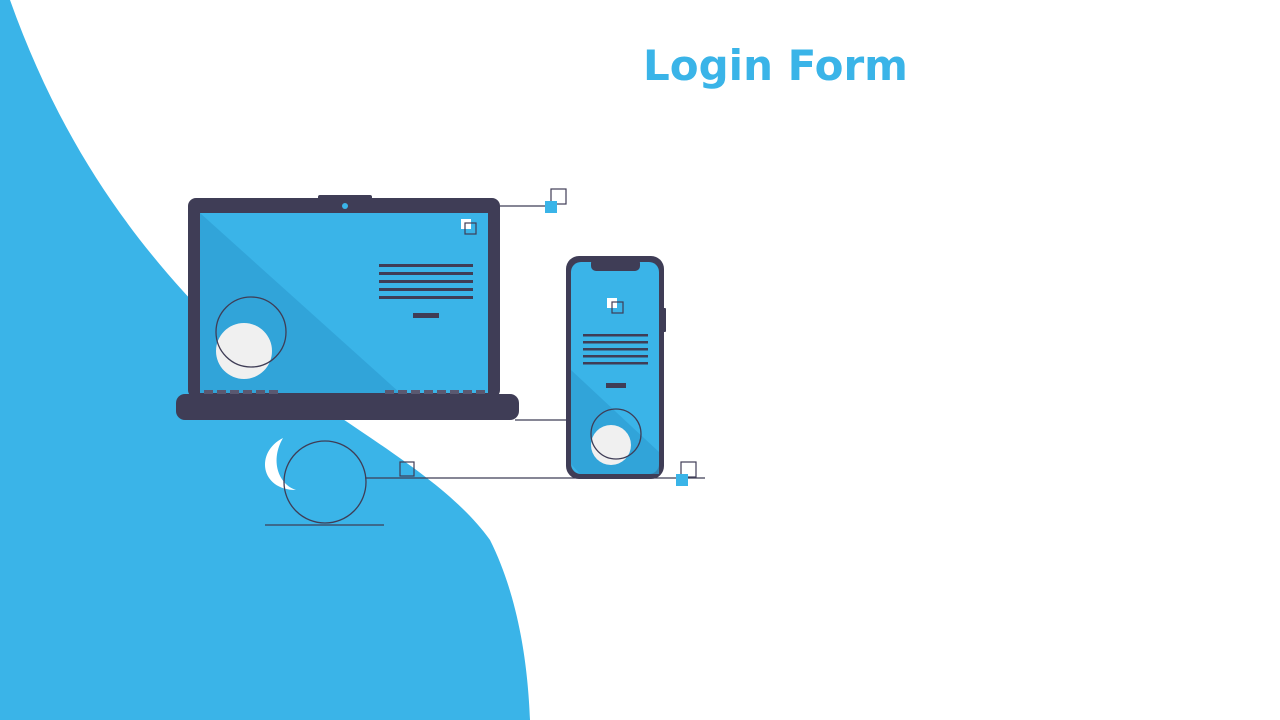 The image size is (1280, 720). Describe the element at coordinates (345, 206) in the screenshot. I see `camera-dot` at that location.